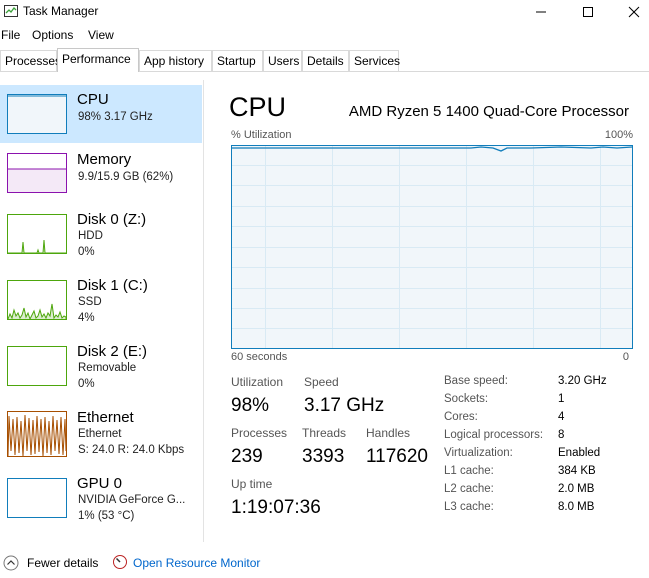  What do you see at coordinates (324, 12) in the screenshot?
I see `title-bar: Task Manager` at bounding box center [324, 12].